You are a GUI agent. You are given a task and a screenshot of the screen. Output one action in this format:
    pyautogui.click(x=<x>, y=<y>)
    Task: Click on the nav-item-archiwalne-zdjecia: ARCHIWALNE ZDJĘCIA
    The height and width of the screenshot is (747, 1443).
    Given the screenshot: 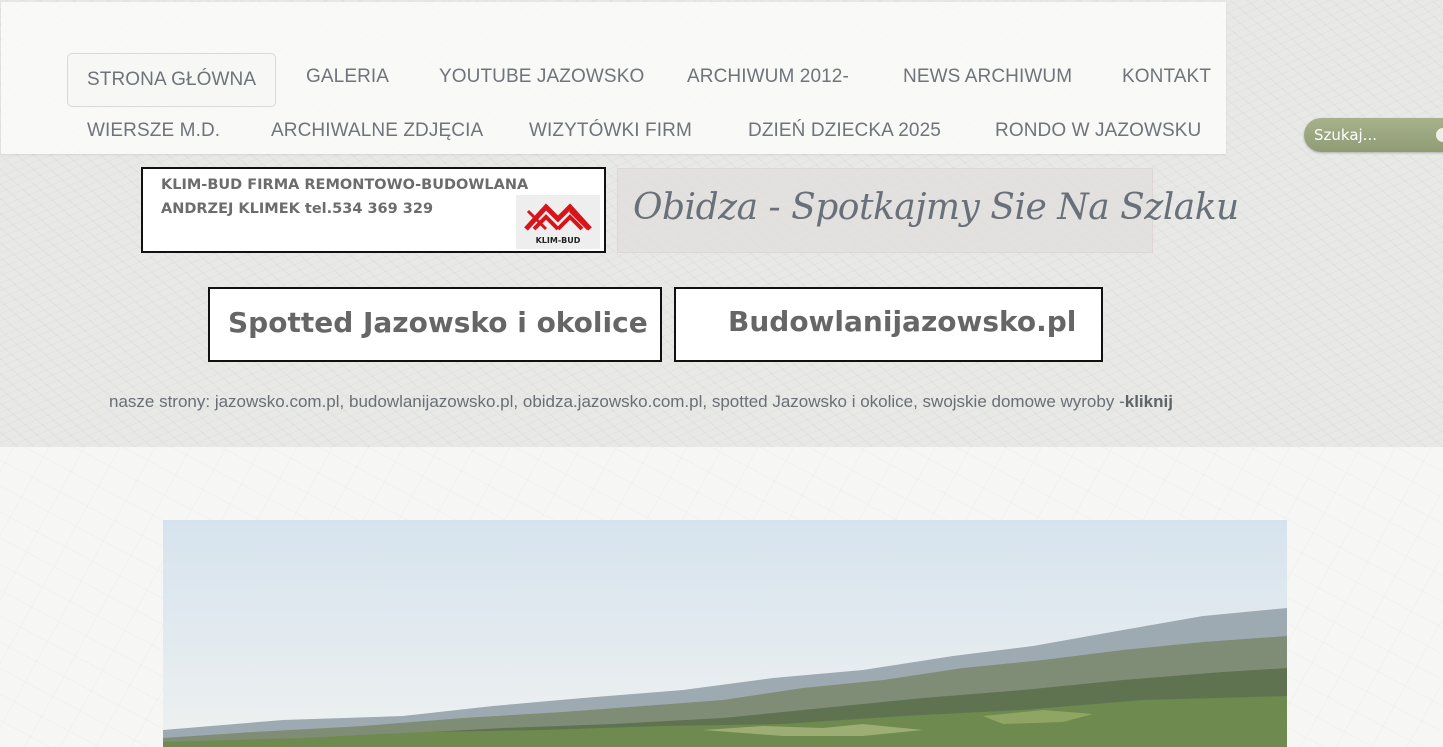 What is the action you would take?
    pyautogui.click(x=377, y=131)
    